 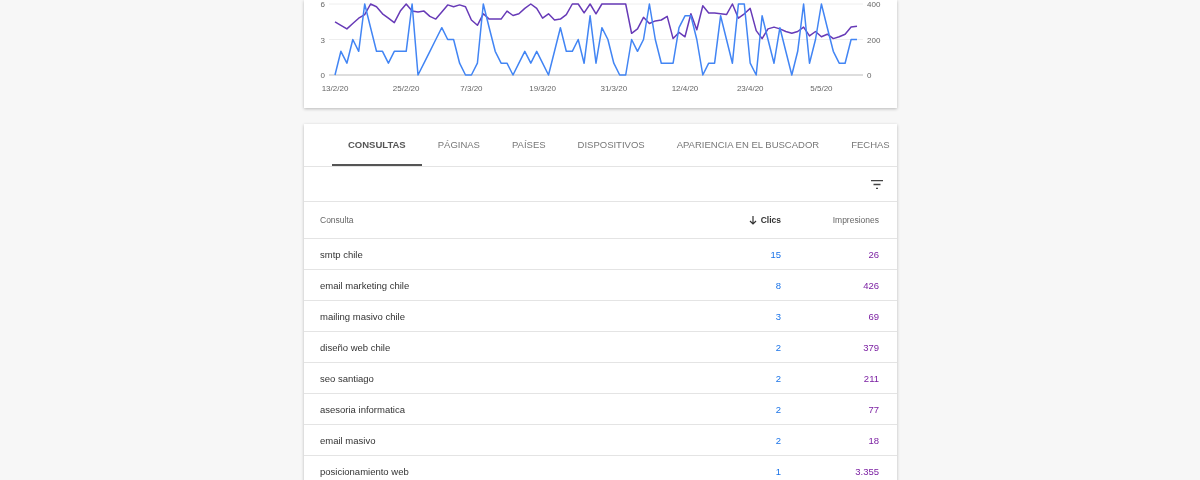 What do you see at coordinates (874, 40) in the screenshot?
I see `y-axis-label: 200` at bounding box center [874, 40].